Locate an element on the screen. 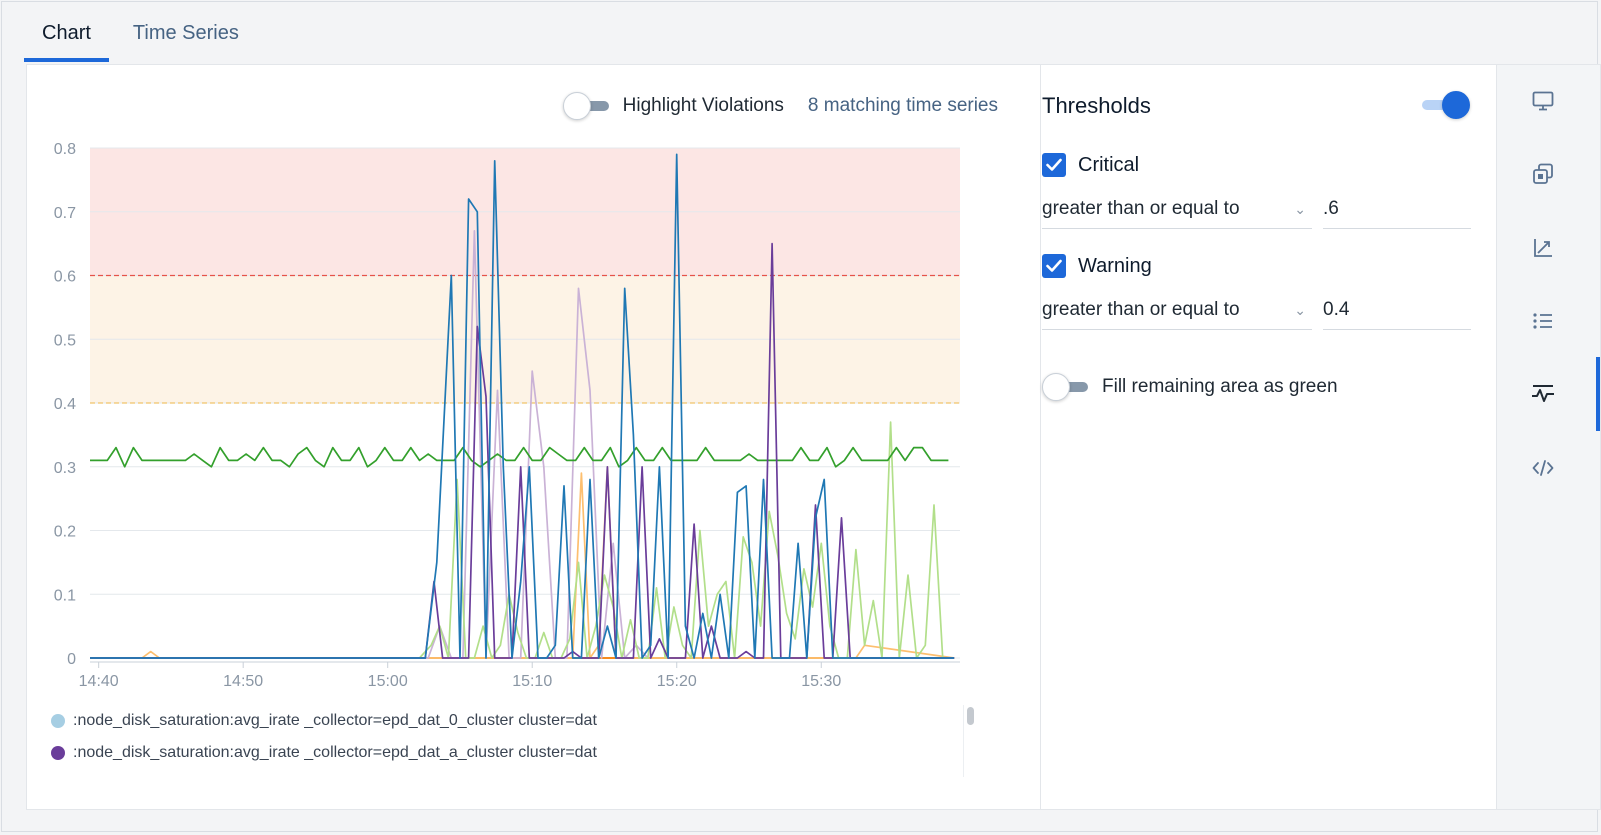  highlight-violations-toggle is located at coordinates (586, 106).